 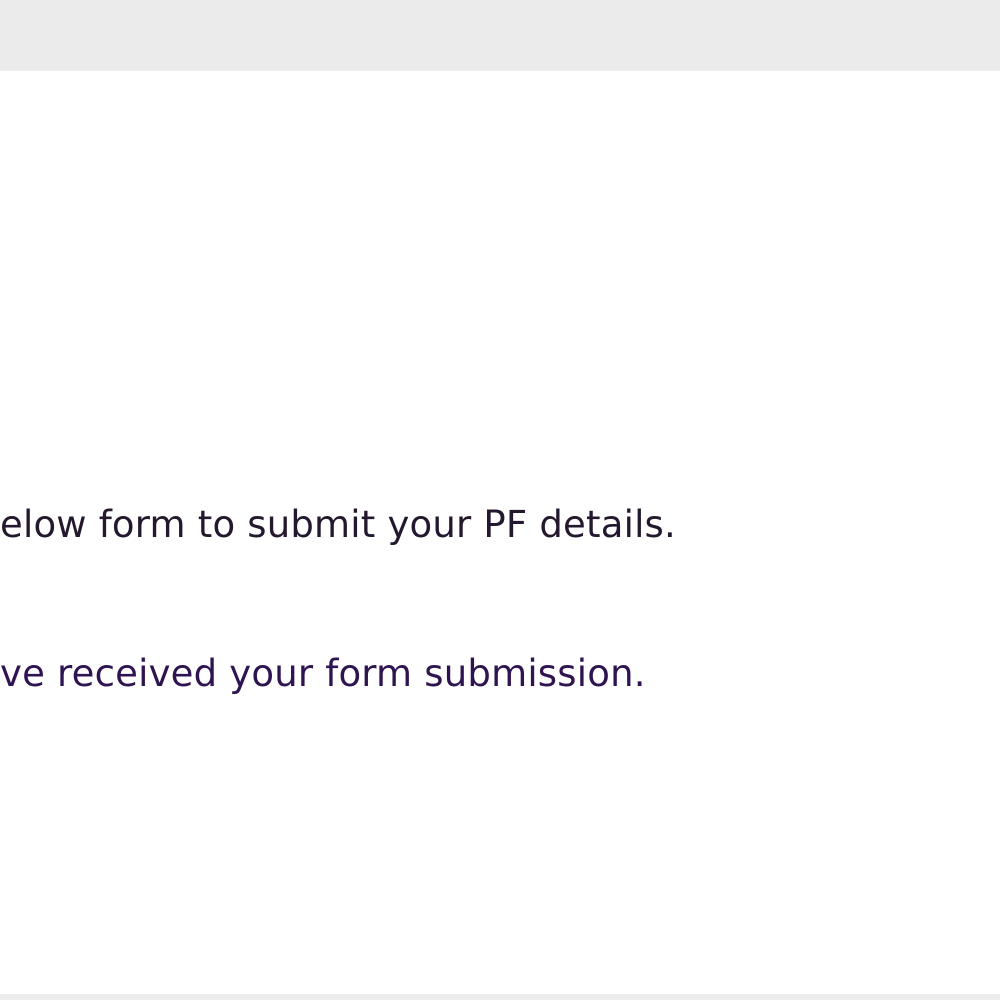 What do you see at coordinates (500, 35) in the screenshot?
I see `top-bar` at bounding box center [500, 35].